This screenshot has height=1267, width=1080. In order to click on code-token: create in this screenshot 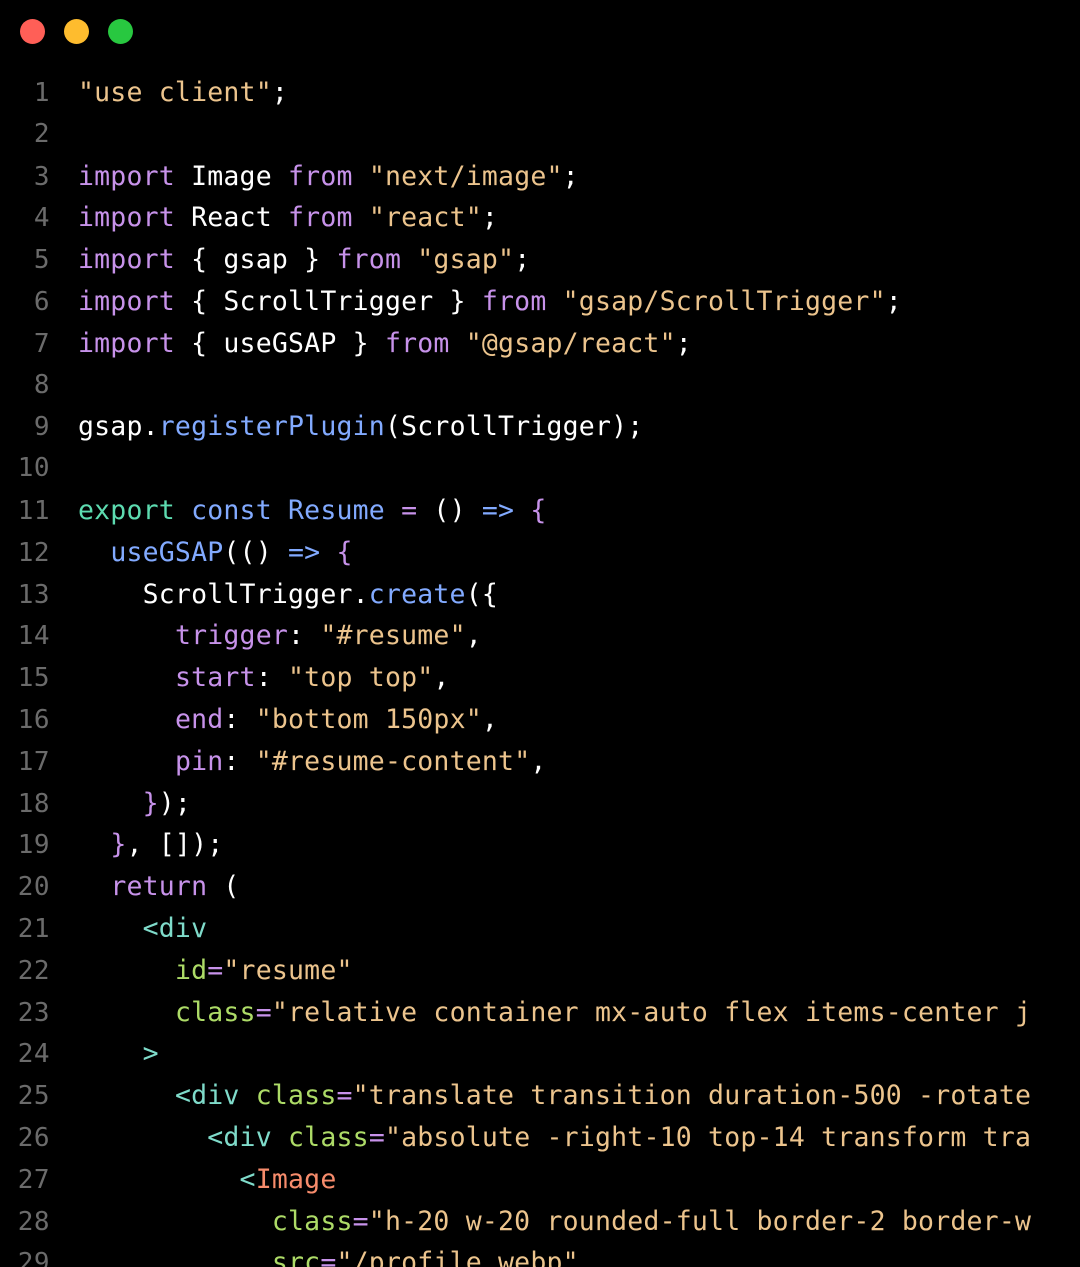, I will do `click(417, 594)`.